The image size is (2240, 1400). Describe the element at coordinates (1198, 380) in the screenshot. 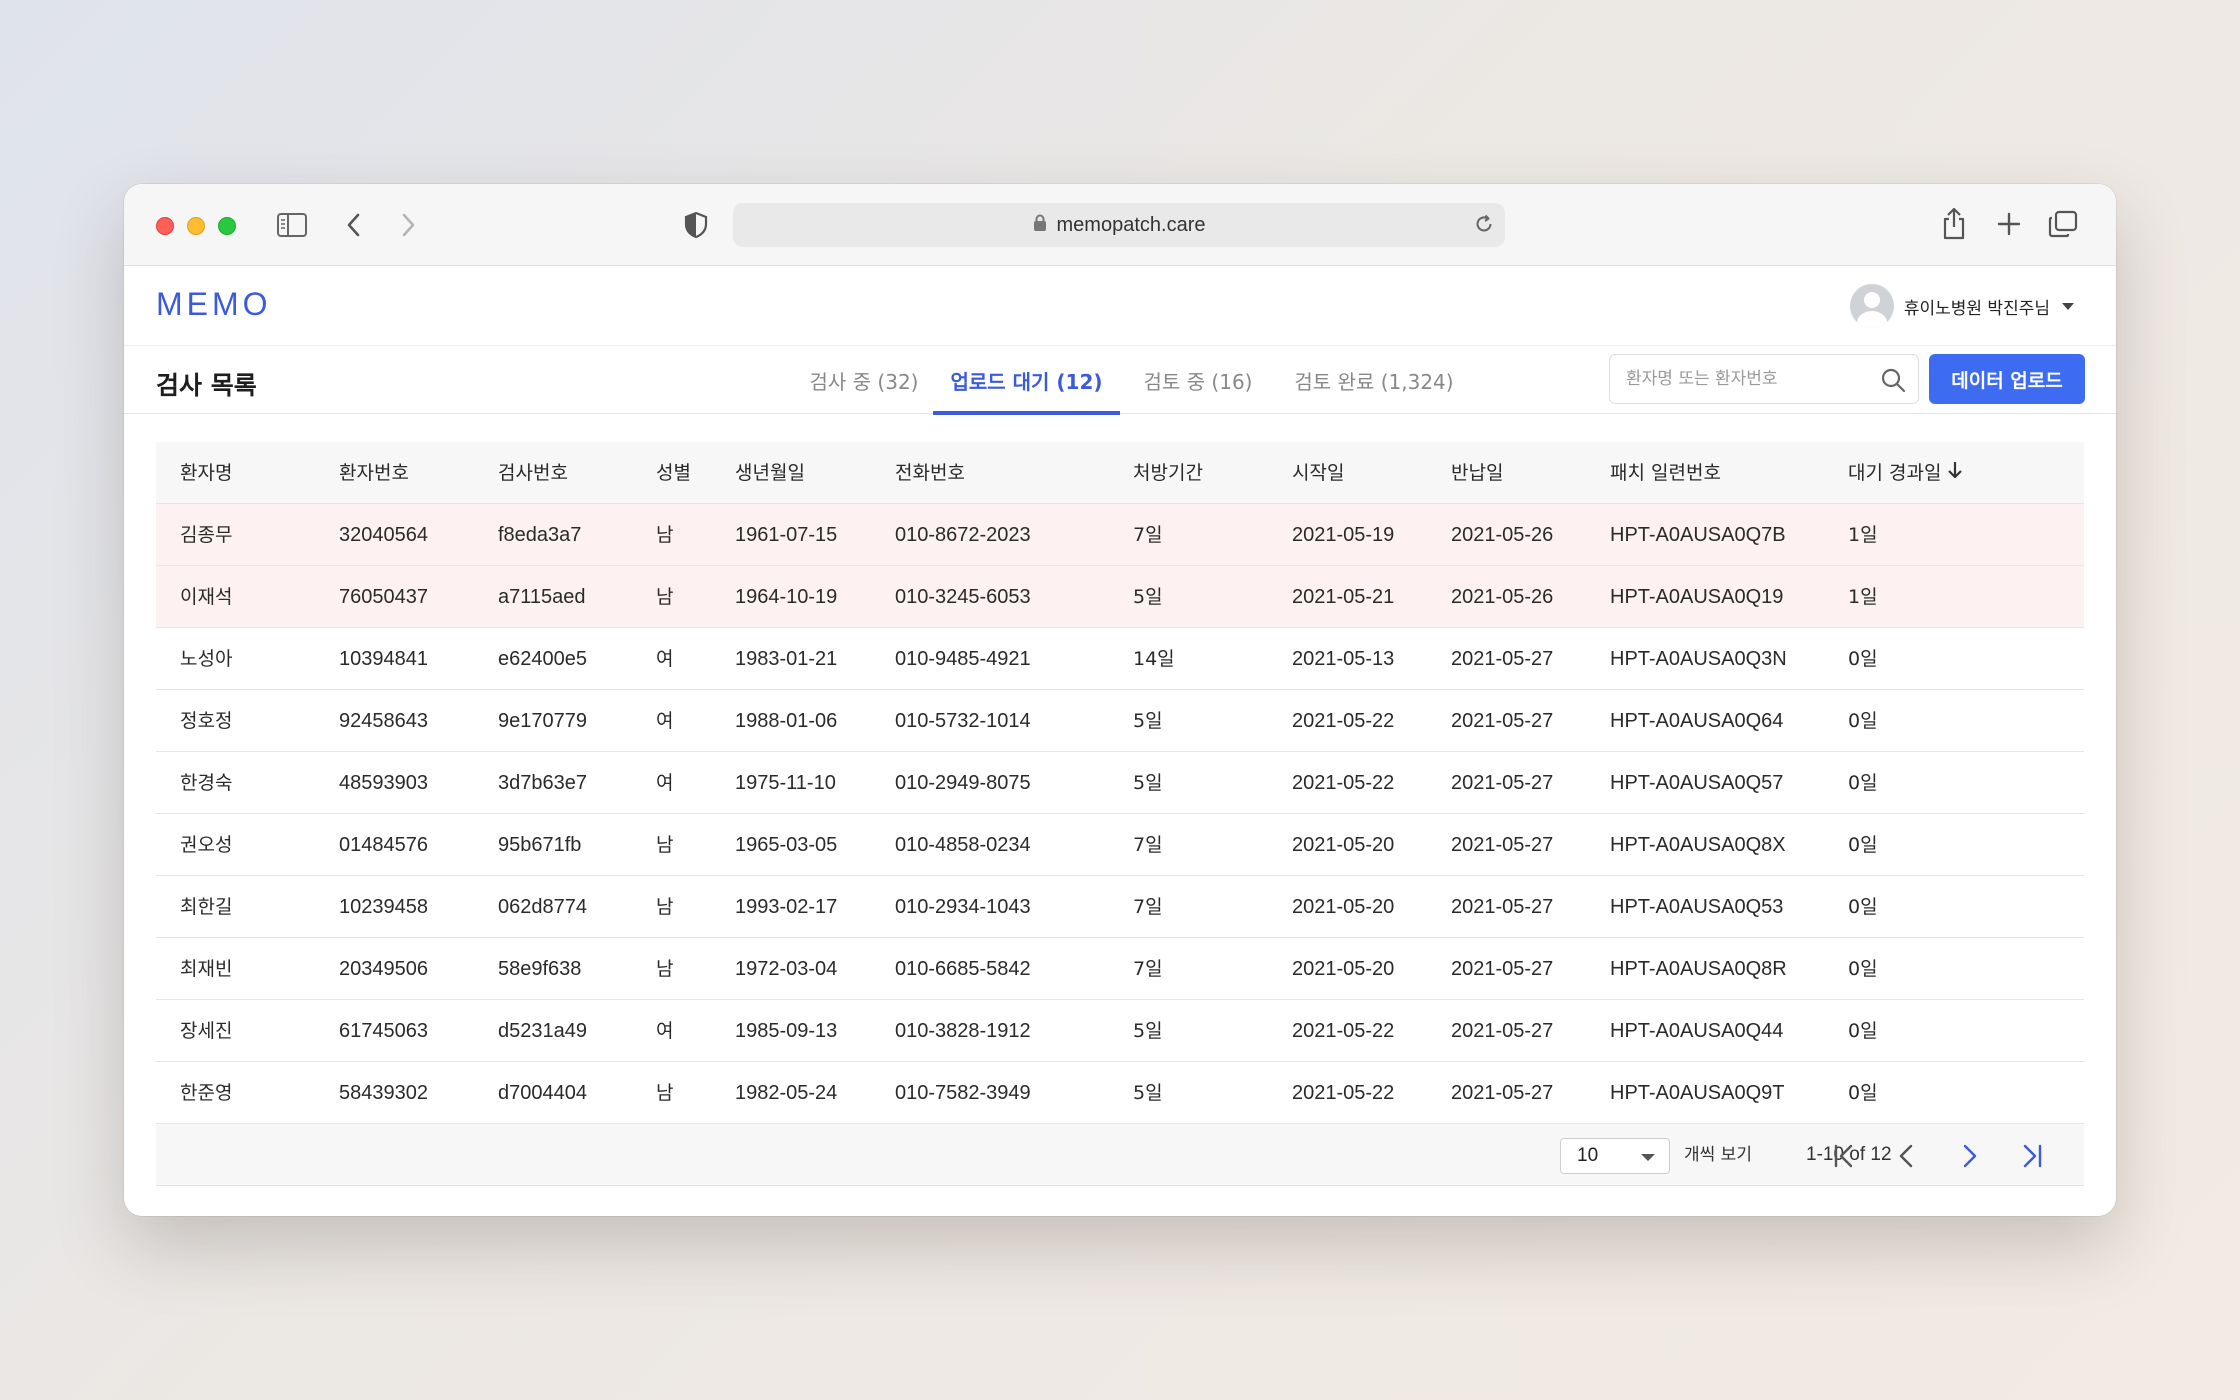

I see `tab-reviewing: 검토 중 (16)` at that location.